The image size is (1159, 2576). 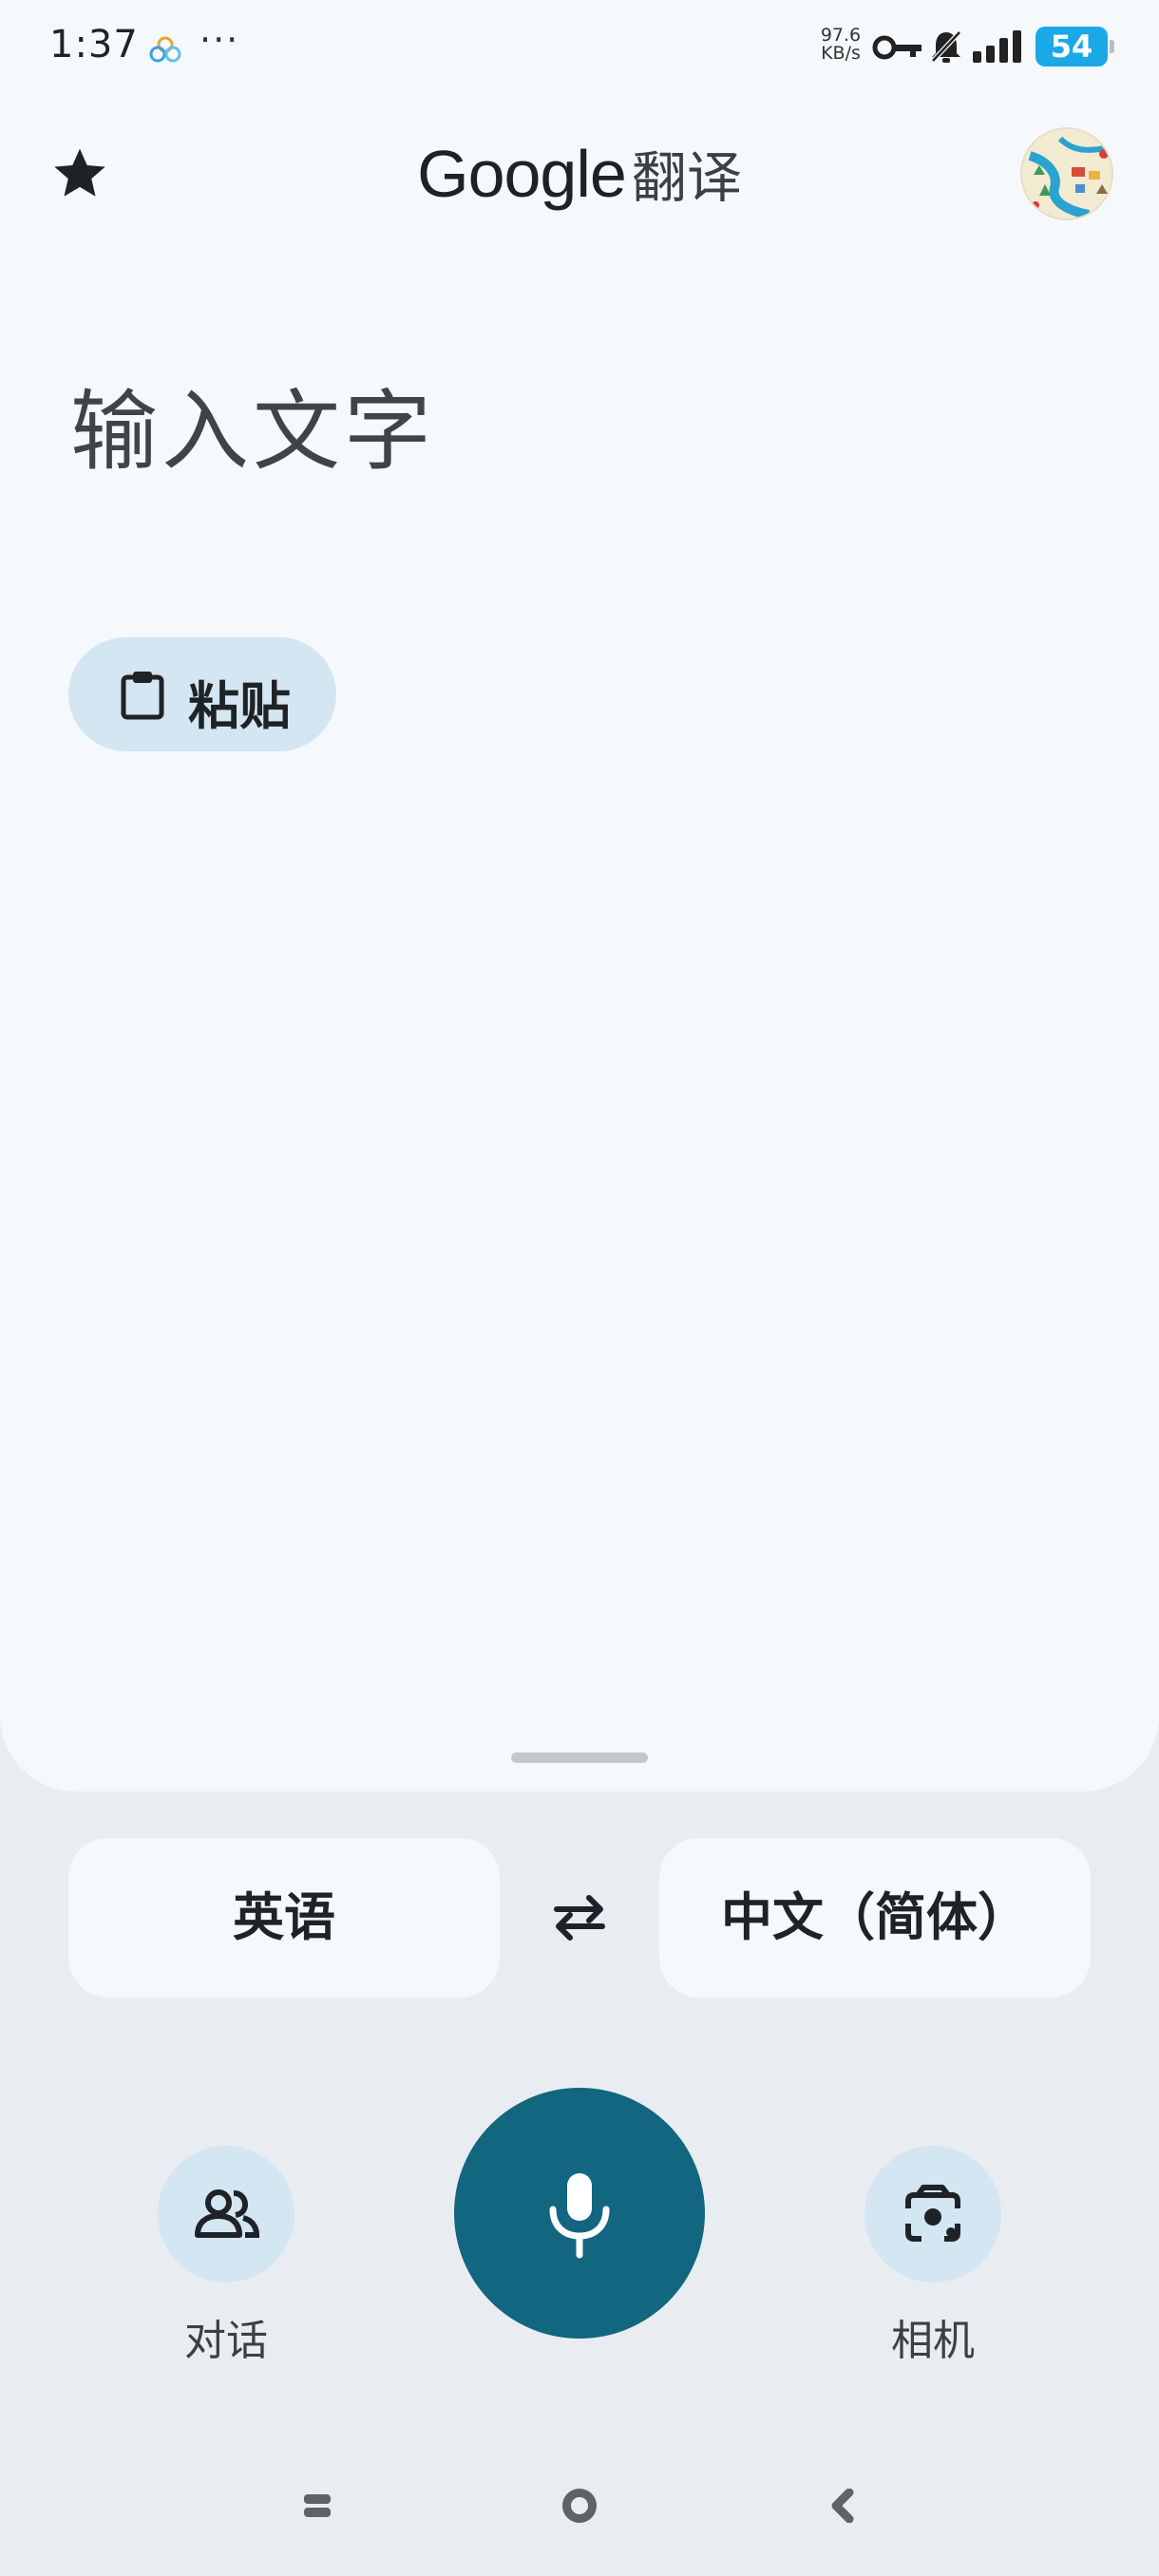 What do you see at coordinates (946, 46) in the screenshot?
I see `bell-muted-icon` at bounding box center [946, 46].